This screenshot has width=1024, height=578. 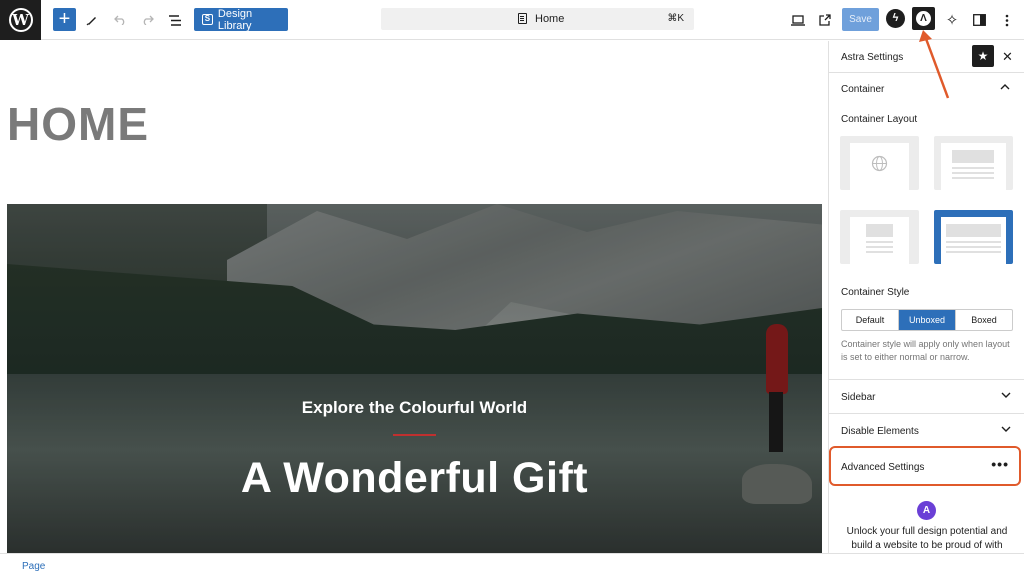 I want to click on star-icon: ★, so click(x=983, y=56).